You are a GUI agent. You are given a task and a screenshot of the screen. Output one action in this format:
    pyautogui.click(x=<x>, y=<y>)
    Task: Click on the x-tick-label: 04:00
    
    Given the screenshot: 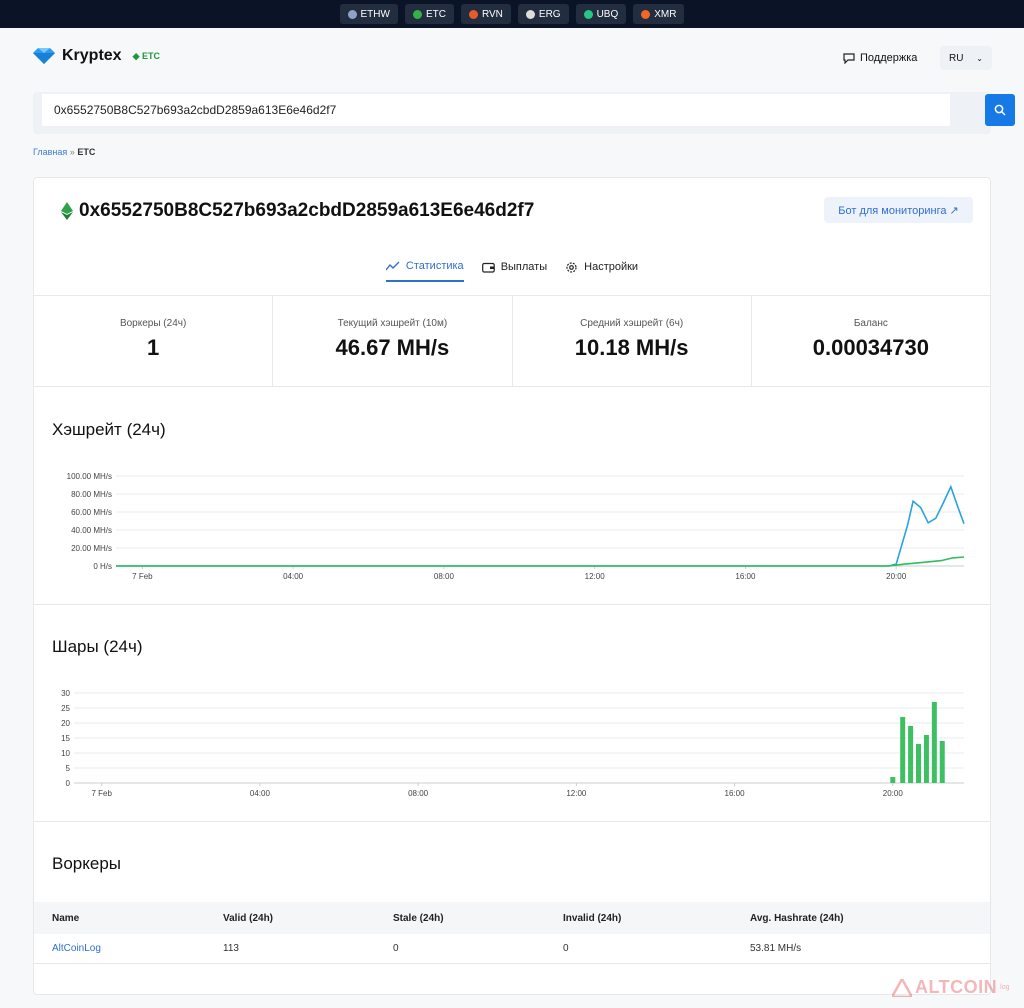 What is the action you would take?
    pyautogui.click(x=293, y=576)
    